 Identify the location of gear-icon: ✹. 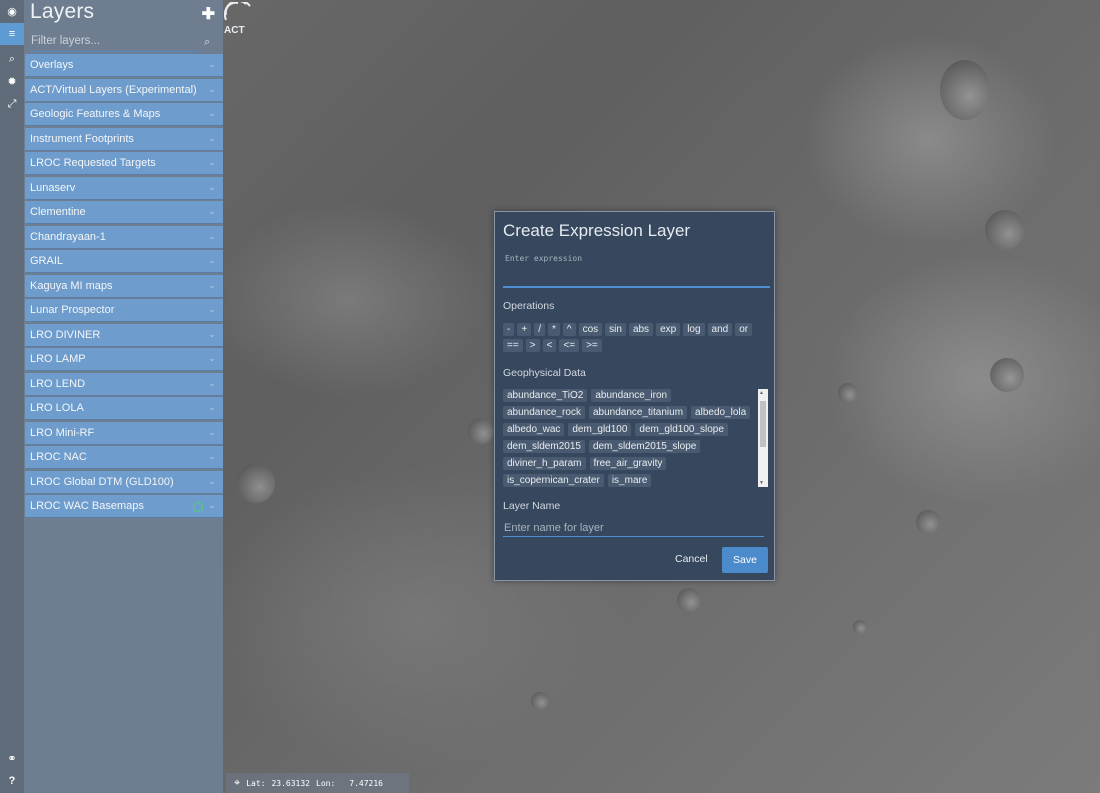
(12, 81).